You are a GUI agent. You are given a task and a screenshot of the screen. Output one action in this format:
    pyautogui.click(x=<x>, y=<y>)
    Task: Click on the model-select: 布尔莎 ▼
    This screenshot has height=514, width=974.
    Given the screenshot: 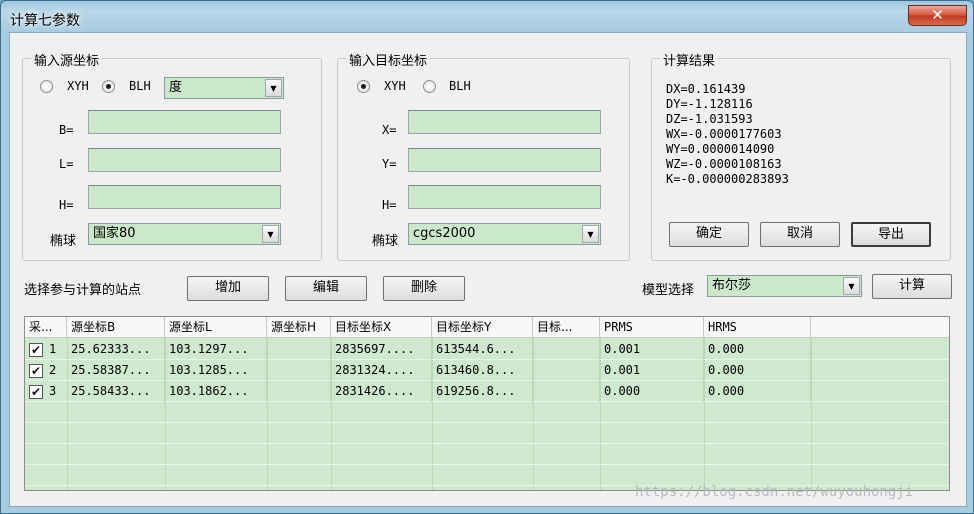 What is the action you would take?
    pyautogui.click(x=784, y=286)
    